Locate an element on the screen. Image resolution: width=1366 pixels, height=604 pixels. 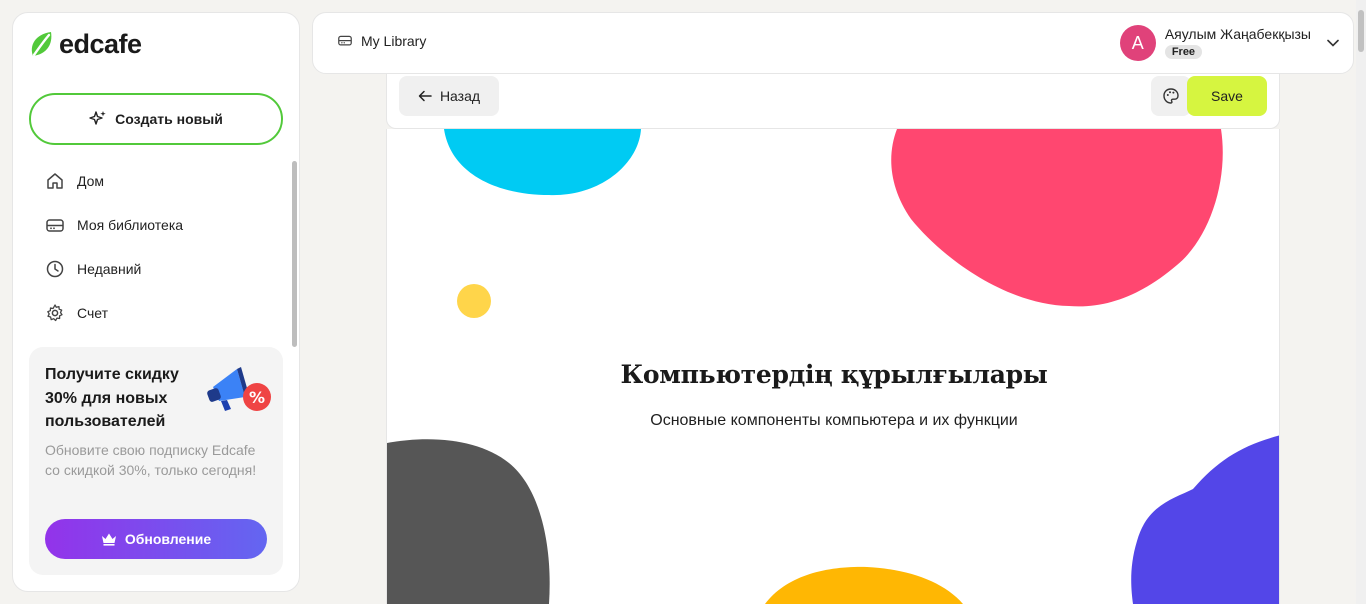
create-new-label: Создать новый is located at coordinates (169, 119).